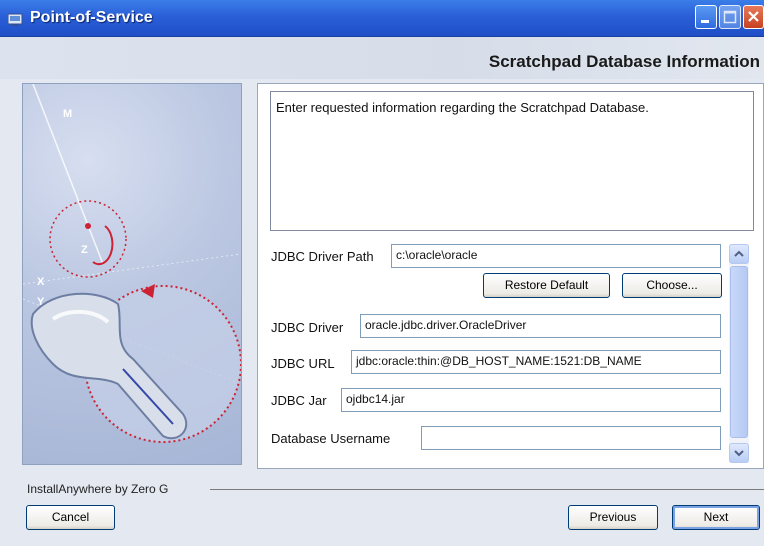 The width and height of the screenshot is (764, 546). What do you see at coordinates (706, 17) in the screenshot?
I see `minimize-button` at bounding box center [706, 17].